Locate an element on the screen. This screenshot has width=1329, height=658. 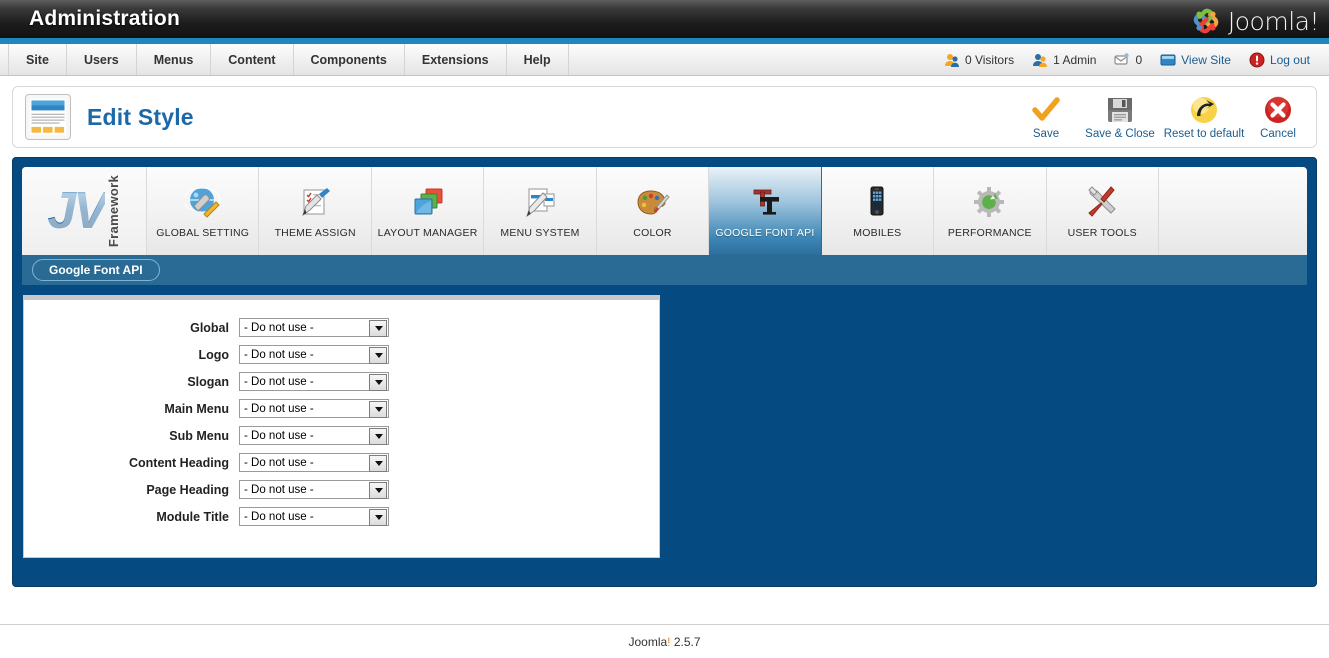
tab-google-font-api: GOOGLE FONT API is located at coordinates (765, 211).